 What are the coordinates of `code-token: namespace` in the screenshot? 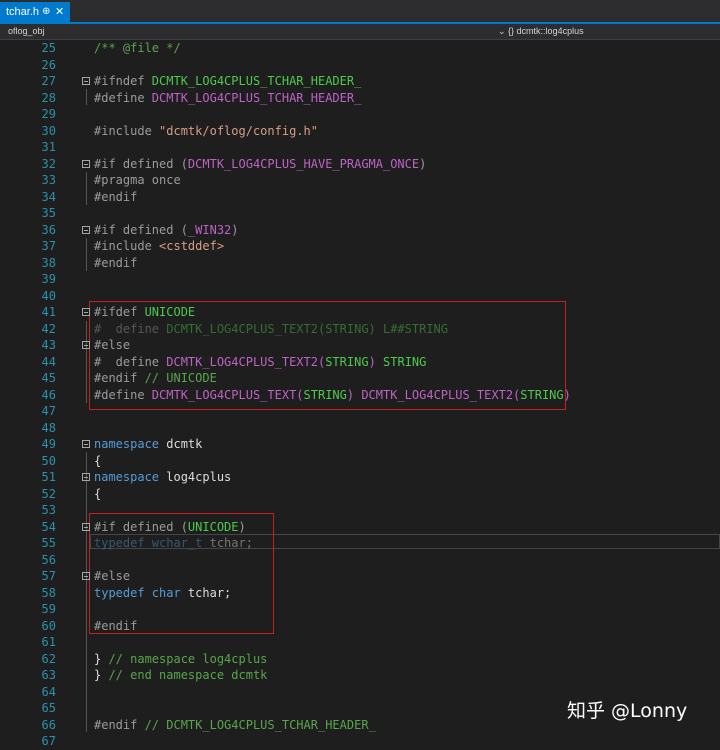 It's located at (130, 477).